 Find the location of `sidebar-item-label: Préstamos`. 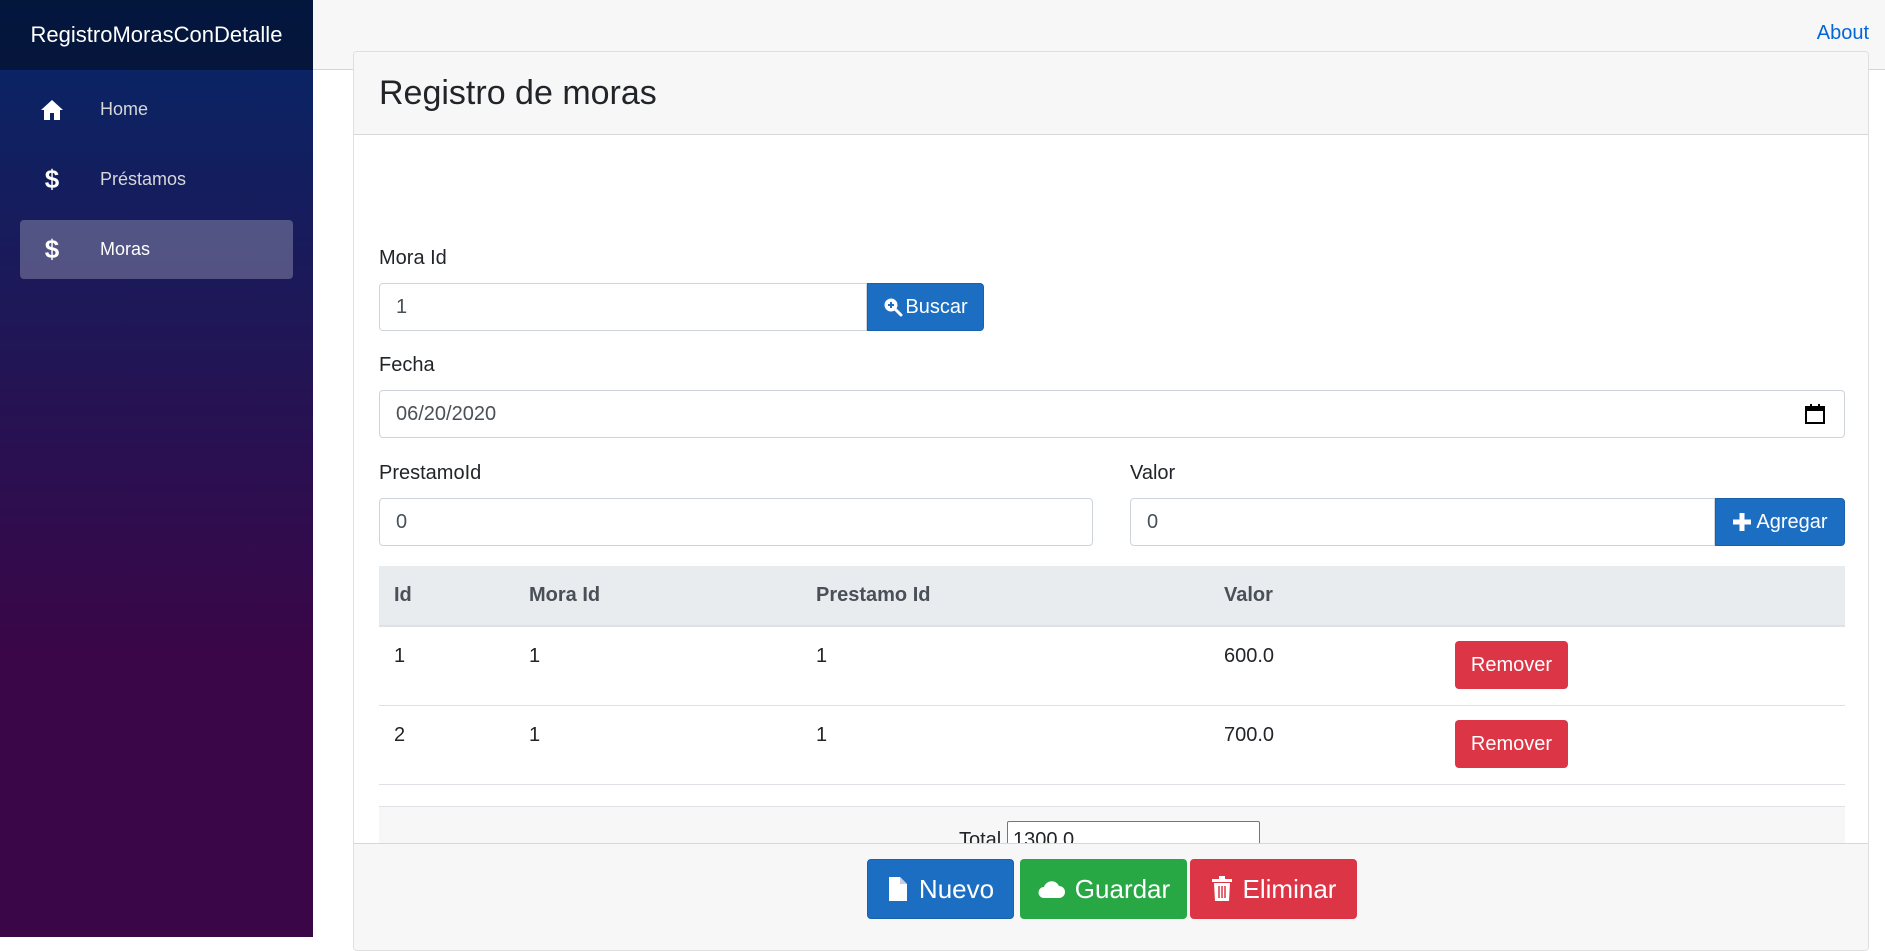

sidebar-item-label: Préstamos is located at coordinates (143, 179).